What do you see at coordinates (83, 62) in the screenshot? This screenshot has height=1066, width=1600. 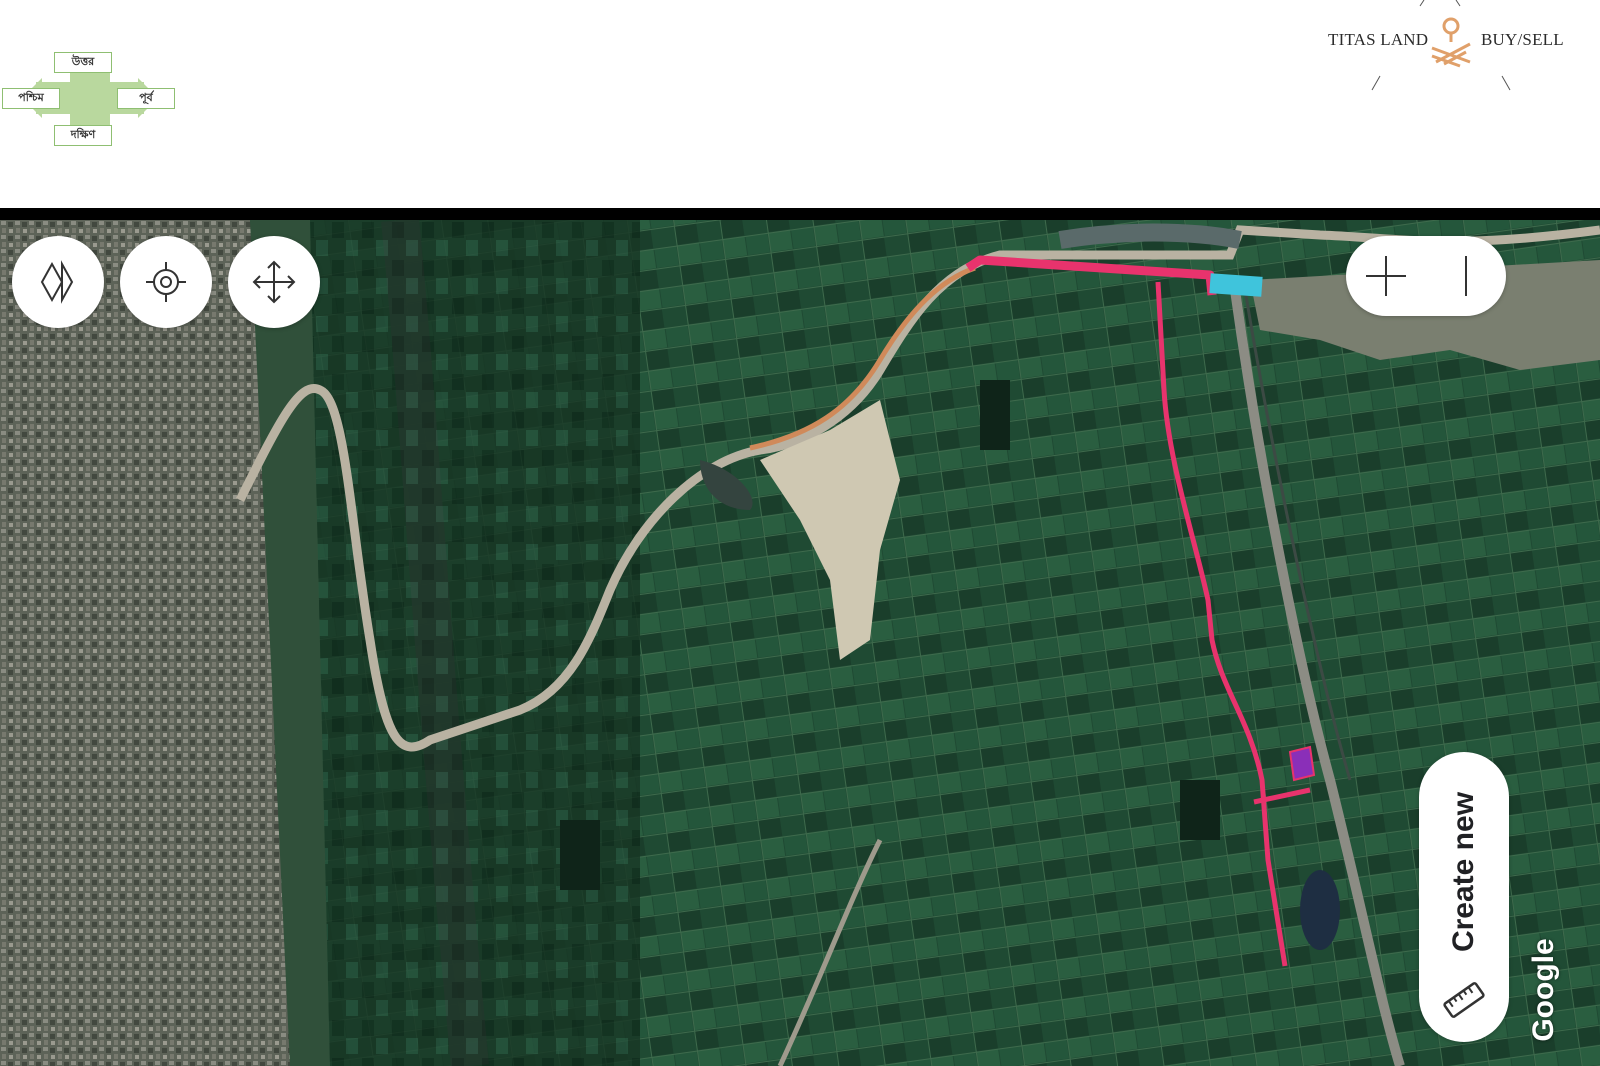 I see `compass-north-label: উত্তর` at bounding box center [83, 62].